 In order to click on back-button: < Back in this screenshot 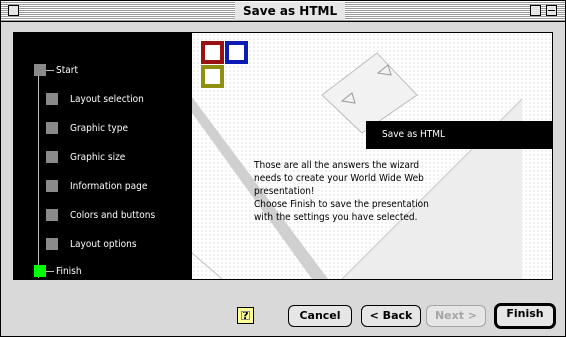, I will do `click(391, 316)`.